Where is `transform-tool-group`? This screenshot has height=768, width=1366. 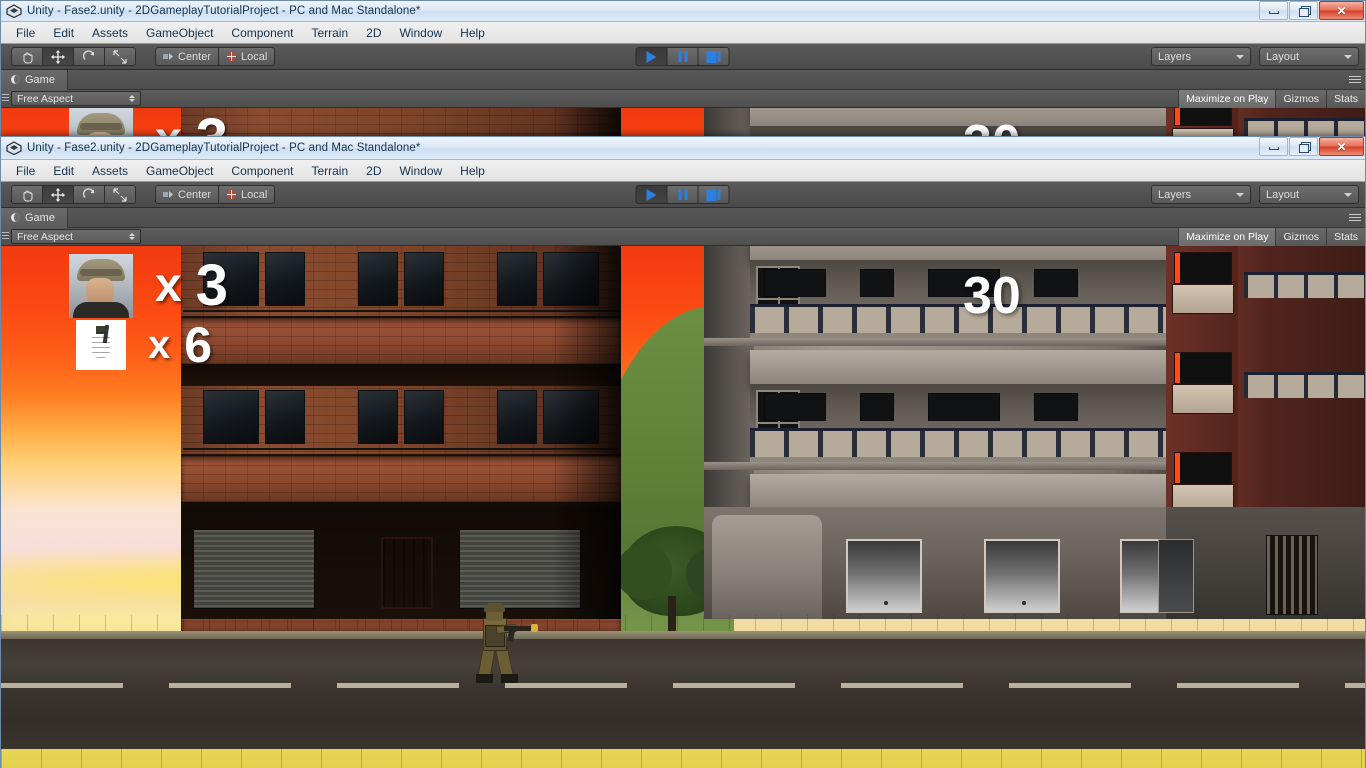 transform-tool-group is located at coordinates (73, 56).